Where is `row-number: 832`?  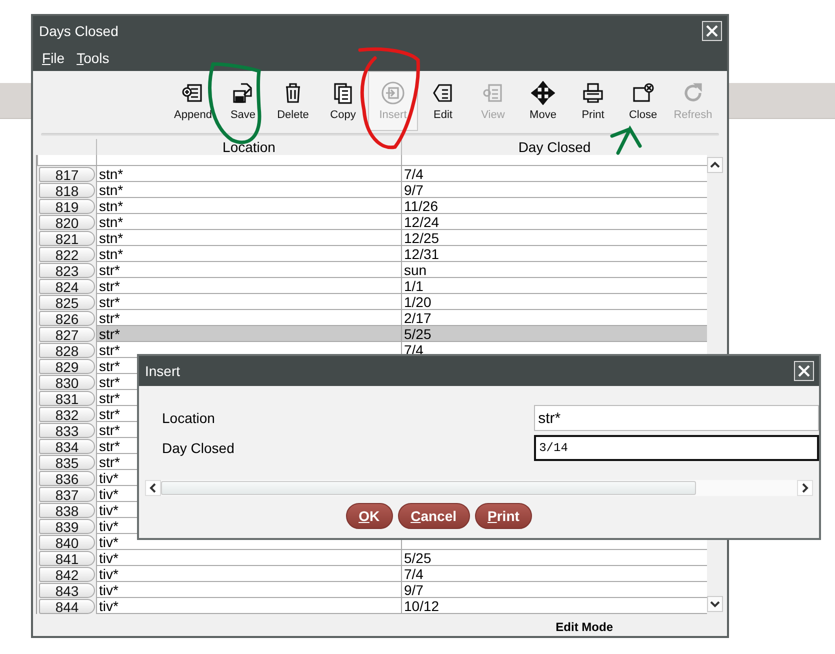 row-number: 832 is located at coordinates (67, 414).